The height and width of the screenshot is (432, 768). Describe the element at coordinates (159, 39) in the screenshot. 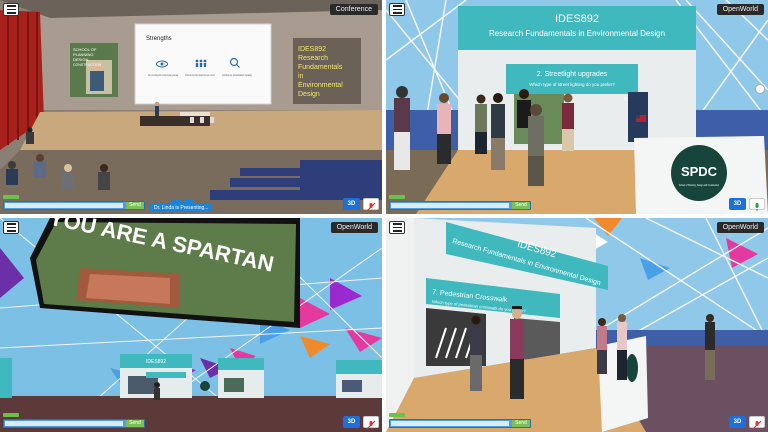

I see `slide-title: Strengths` at that location.